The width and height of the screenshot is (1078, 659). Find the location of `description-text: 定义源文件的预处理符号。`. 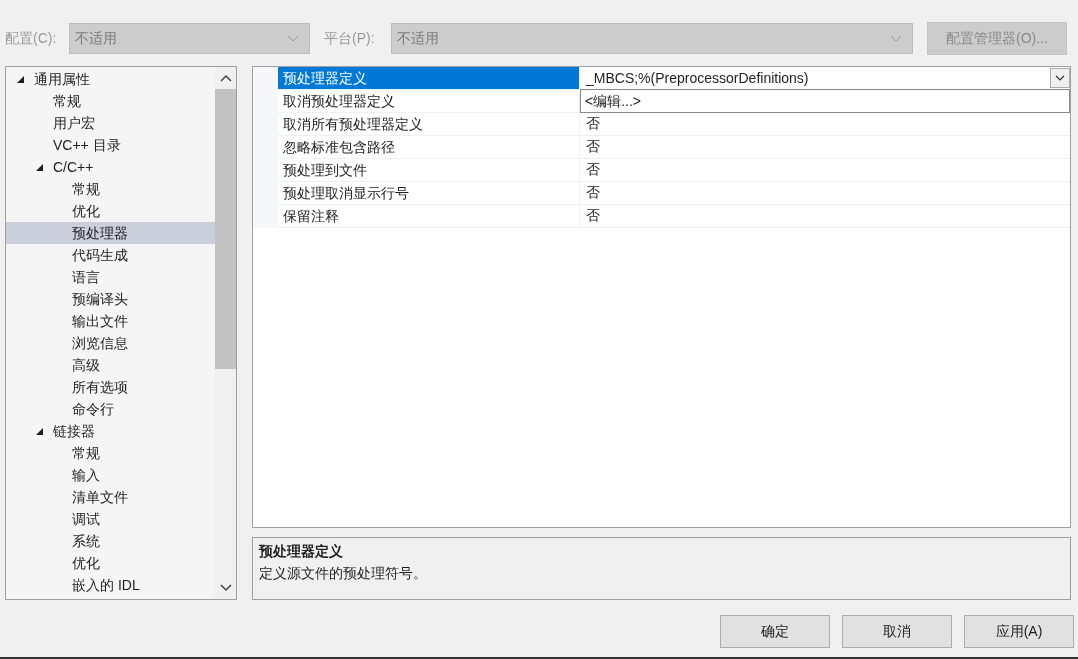

description-text: 定义源文件的预处理符号。 is located at coordinates (343, 574).